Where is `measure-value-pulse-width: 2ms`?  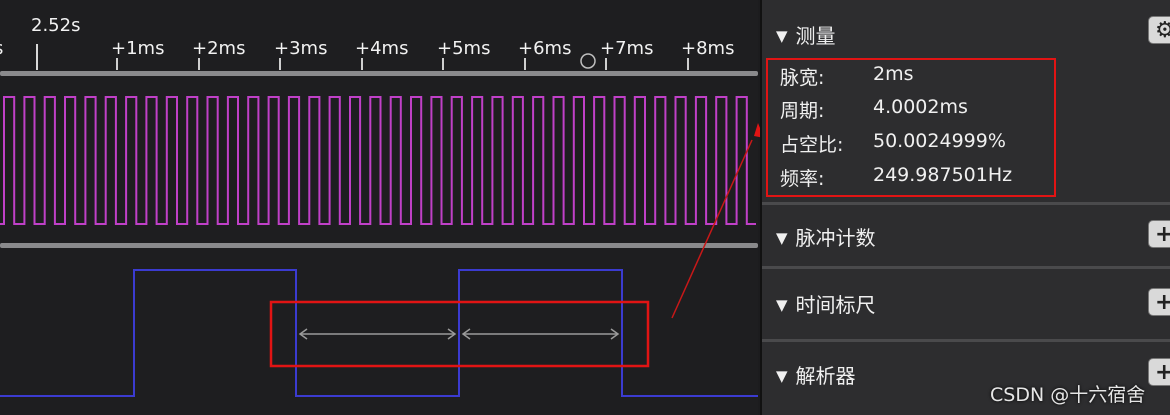
measure-value-pulse-width: 2ms is located at coordinates (893, 74).